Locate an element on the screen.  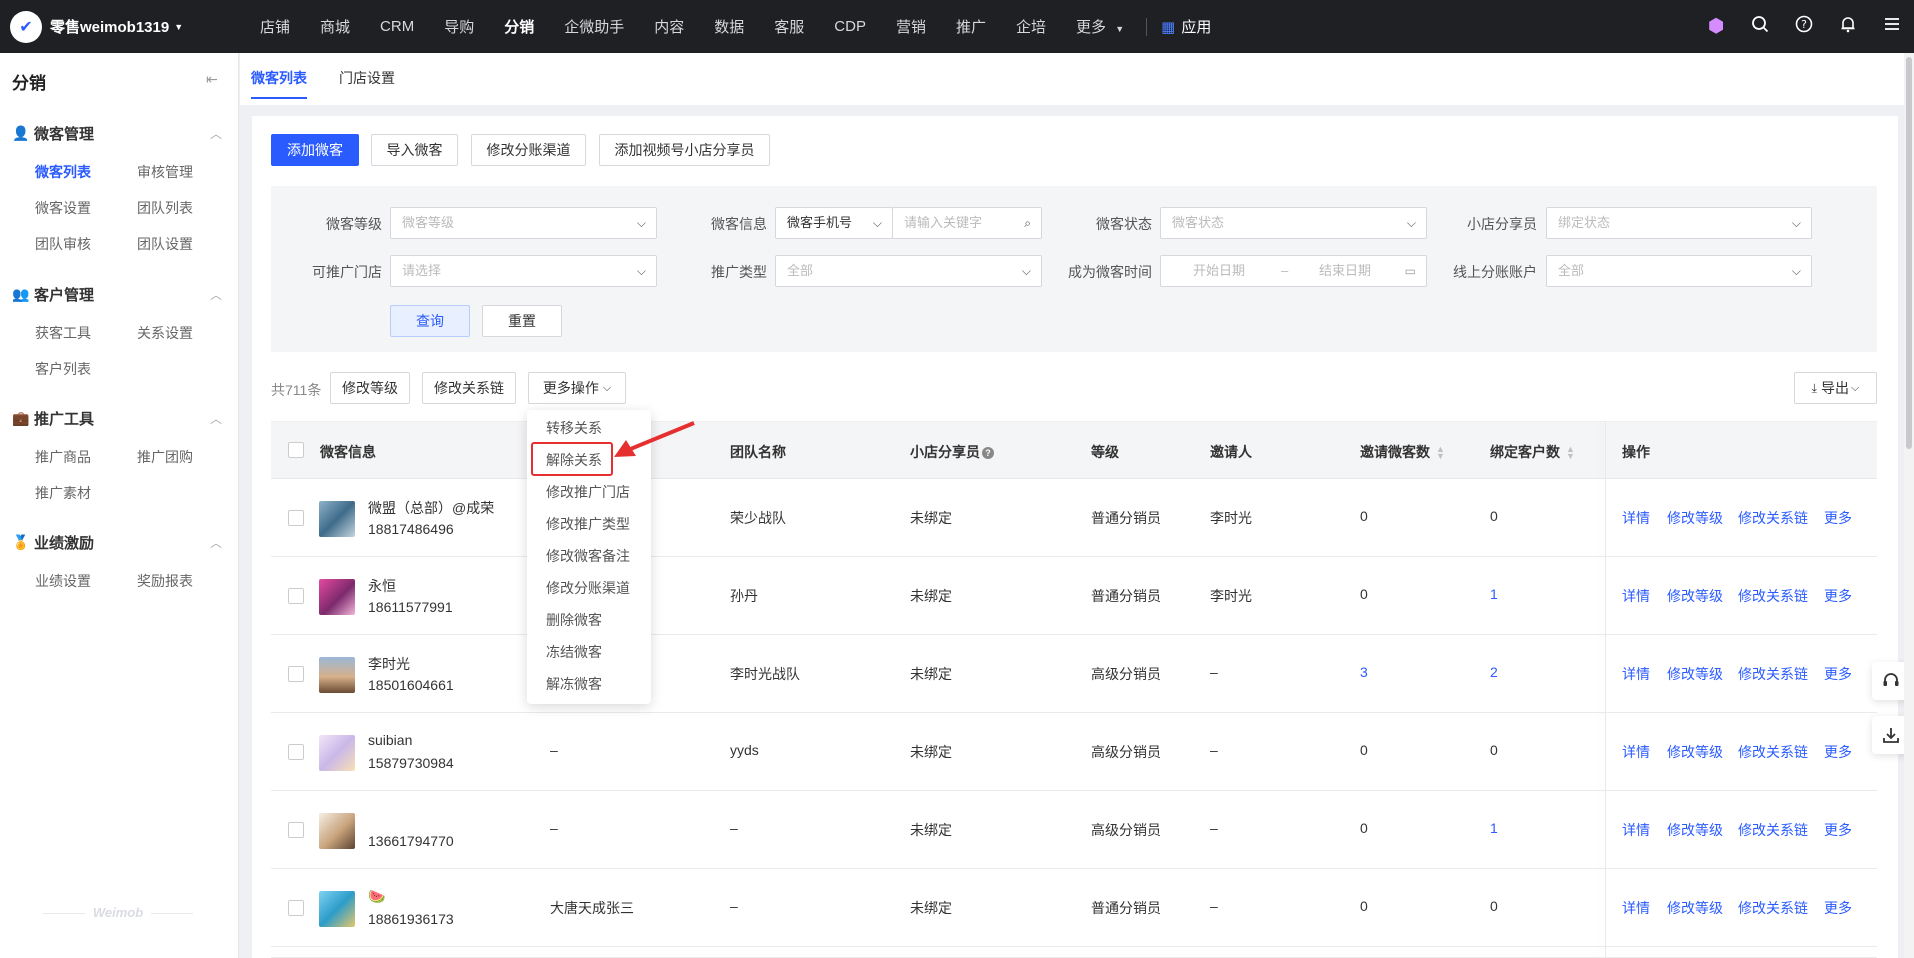
more-actions-button: 更多操作 ⌵ is located at coordinates (577, 388).